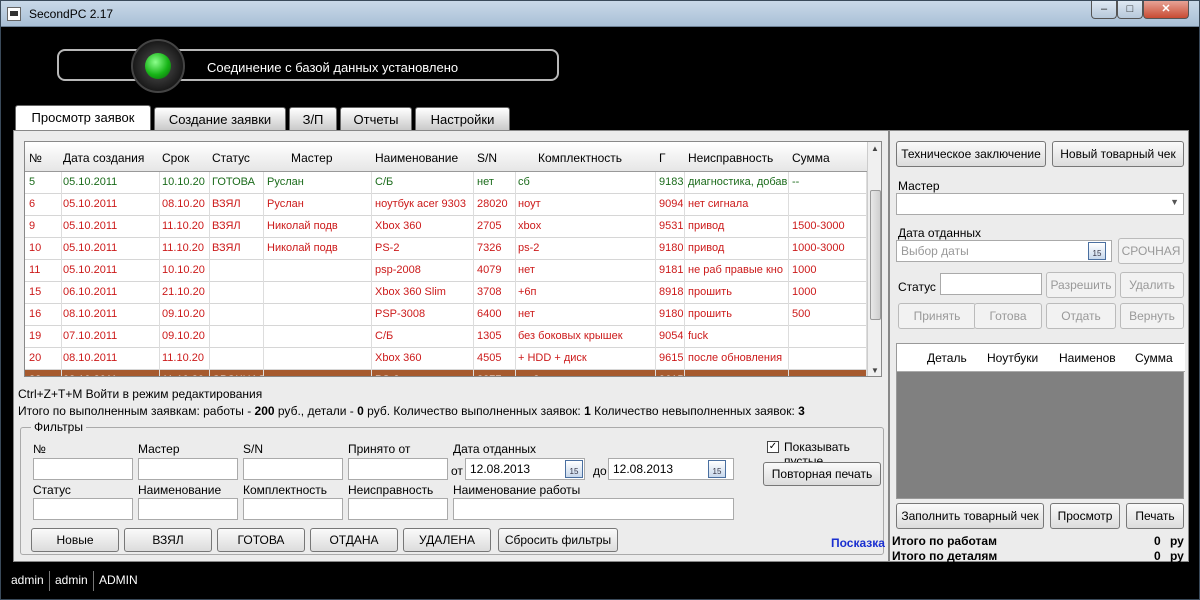  Describe the element at coordinates (489, 314) in the screenshot. I see `cell-sn: 6400` at that location.